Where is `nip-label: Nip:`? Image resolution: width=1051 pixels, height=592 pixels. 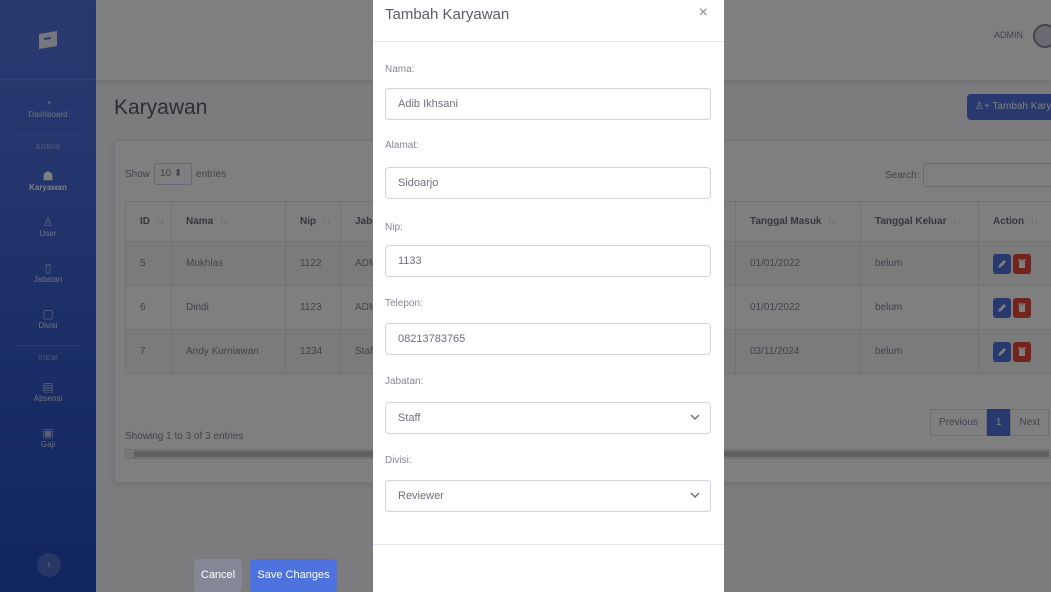
nip-label: Nip: is located at coordinates (394, 227).